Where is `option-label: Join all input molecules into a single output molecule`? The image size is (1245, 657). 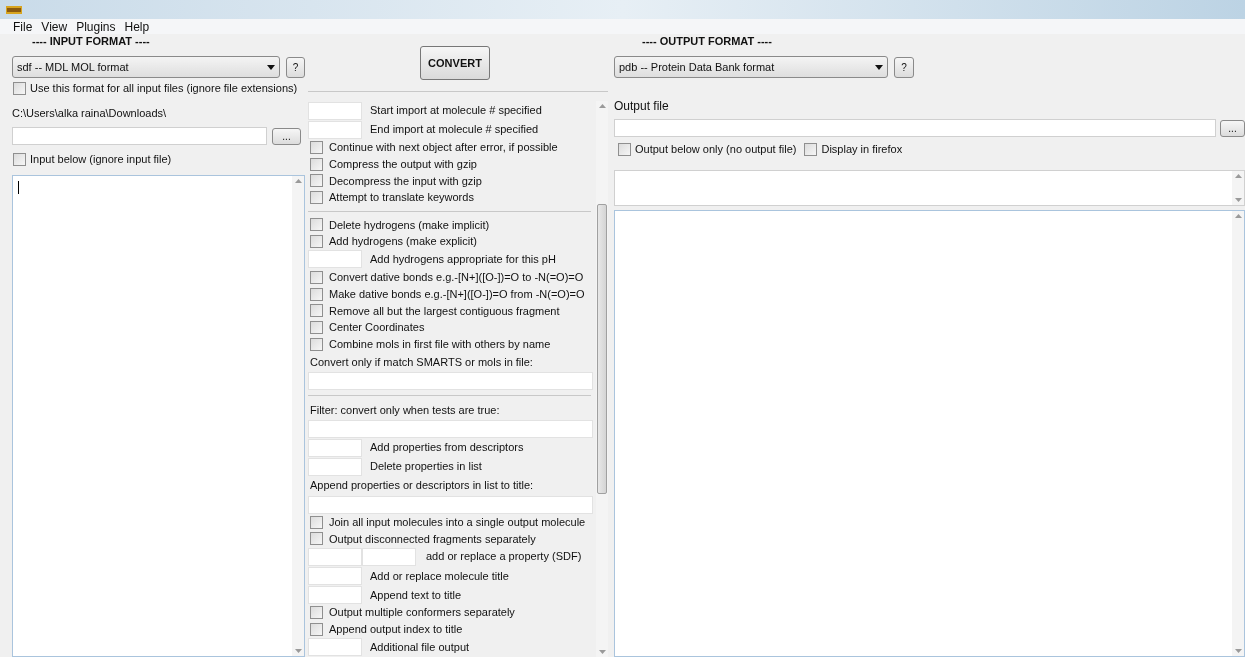 option-label: Join all input molecules into a single output molecule is located at coordinates (457, 522).